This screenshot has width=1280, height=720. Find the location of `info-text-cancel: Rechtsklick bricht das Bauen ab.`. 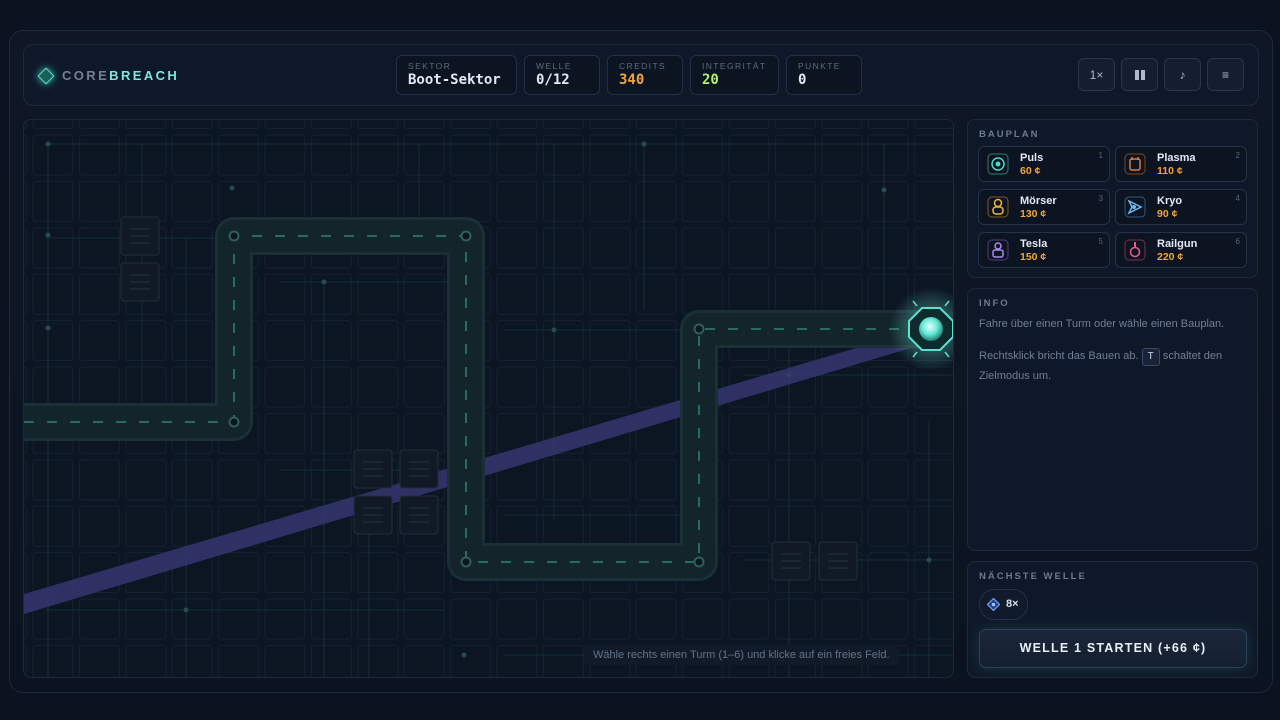

info-text-cancel: Rechtsklick bricht das Bauen ab. is located at coordinates (1059, 356).